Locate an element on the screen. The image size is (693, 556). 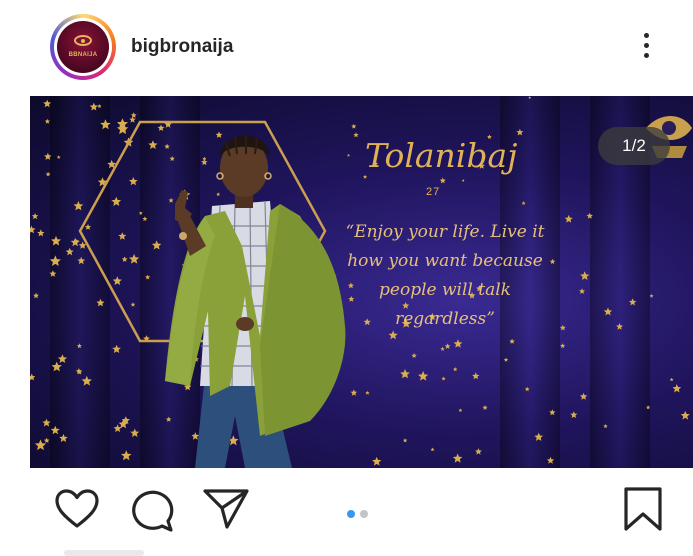
avatar-logo: BBNAIJA is located at coordinates (83, 47).